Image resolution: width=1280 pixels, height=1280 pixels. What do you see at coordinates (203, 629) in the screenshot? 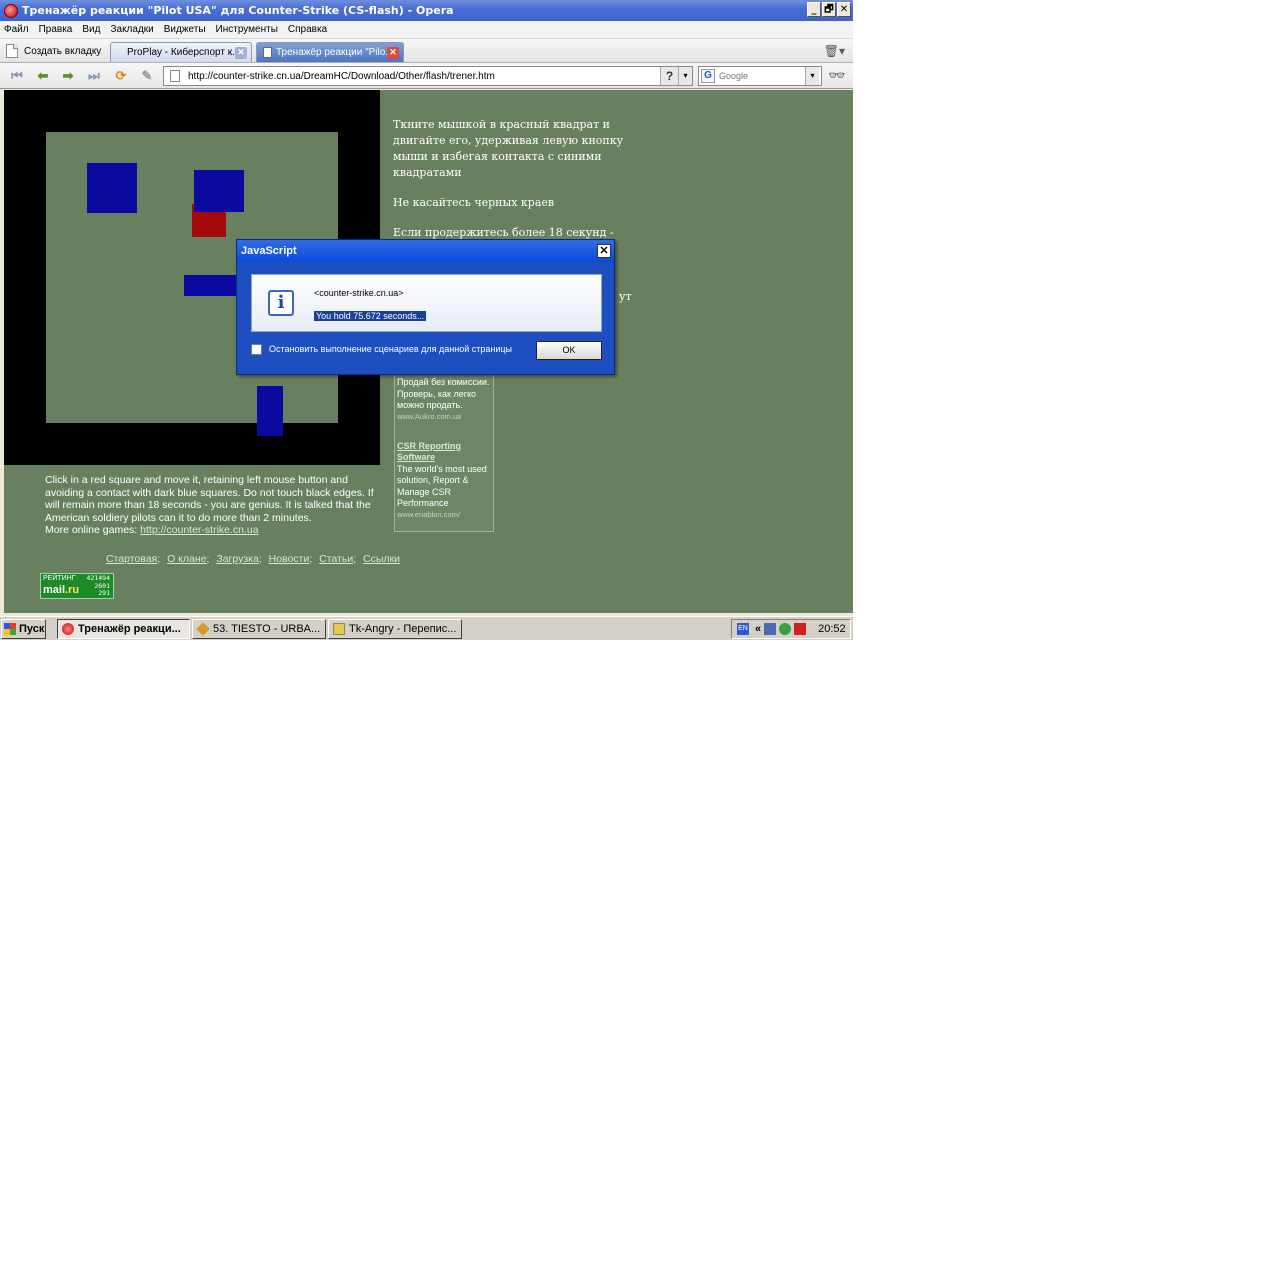
I see `music-player-icon` at bounding box center [203, 629].